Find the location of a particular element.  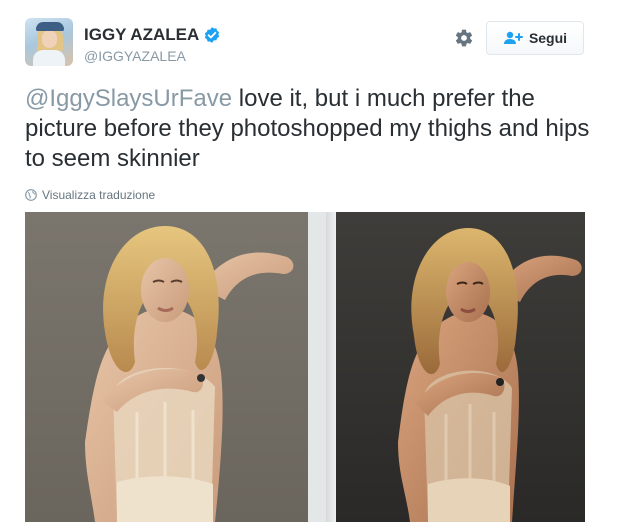

avatar is located at coordinates (49, 42).